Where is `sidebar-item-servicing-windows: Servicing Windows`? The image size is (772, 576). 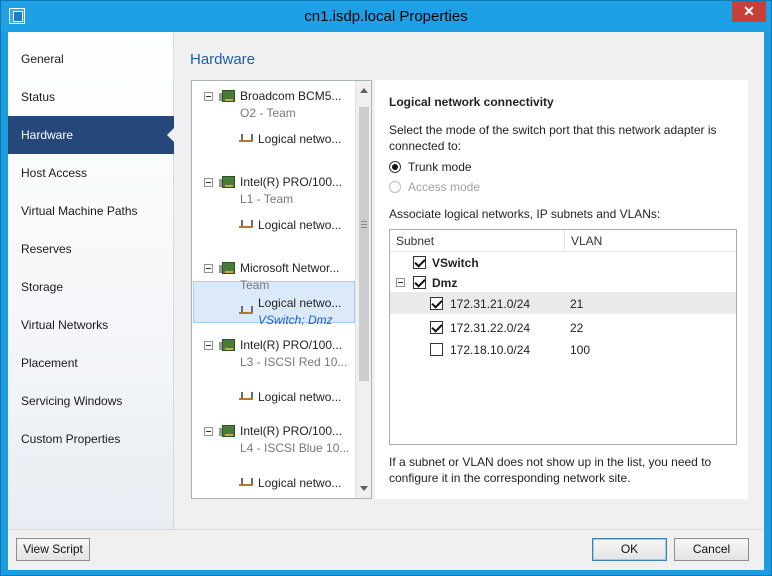
sidebar-item-servicing-windows: Servicing Windows is located at coordinates (91, 401).